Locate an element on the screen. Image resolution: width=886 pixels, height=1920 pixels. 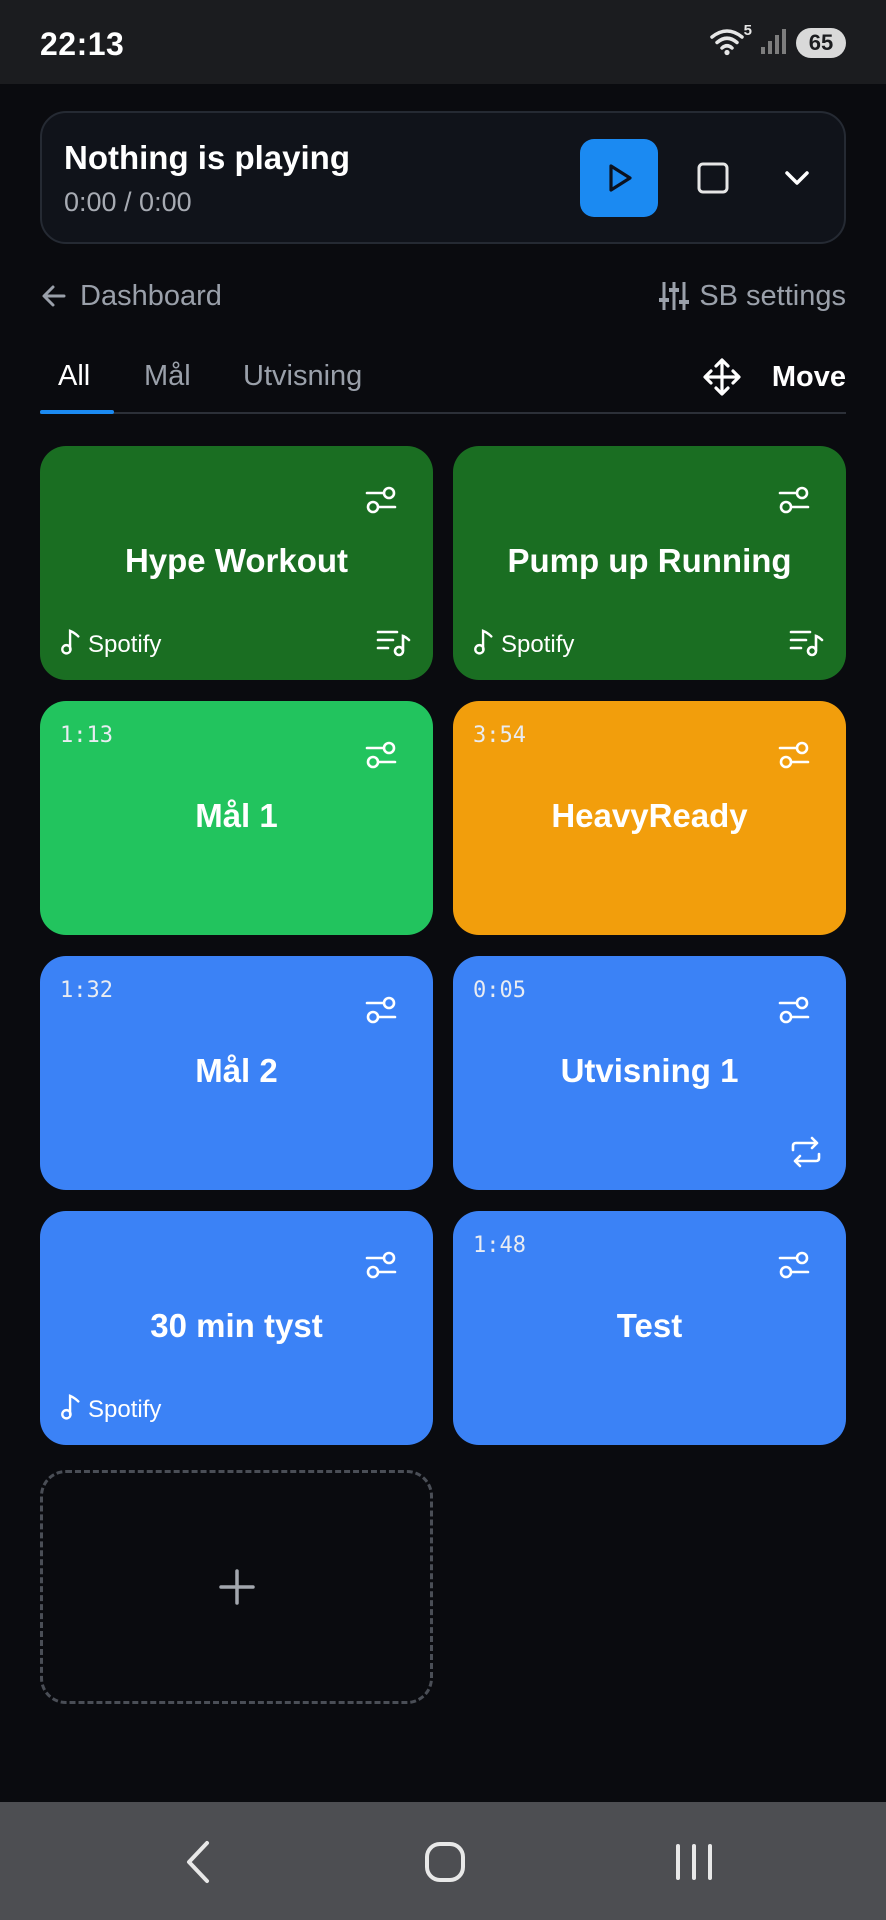
tile-name: Mål 2 is located at coordinates (236, 1070).